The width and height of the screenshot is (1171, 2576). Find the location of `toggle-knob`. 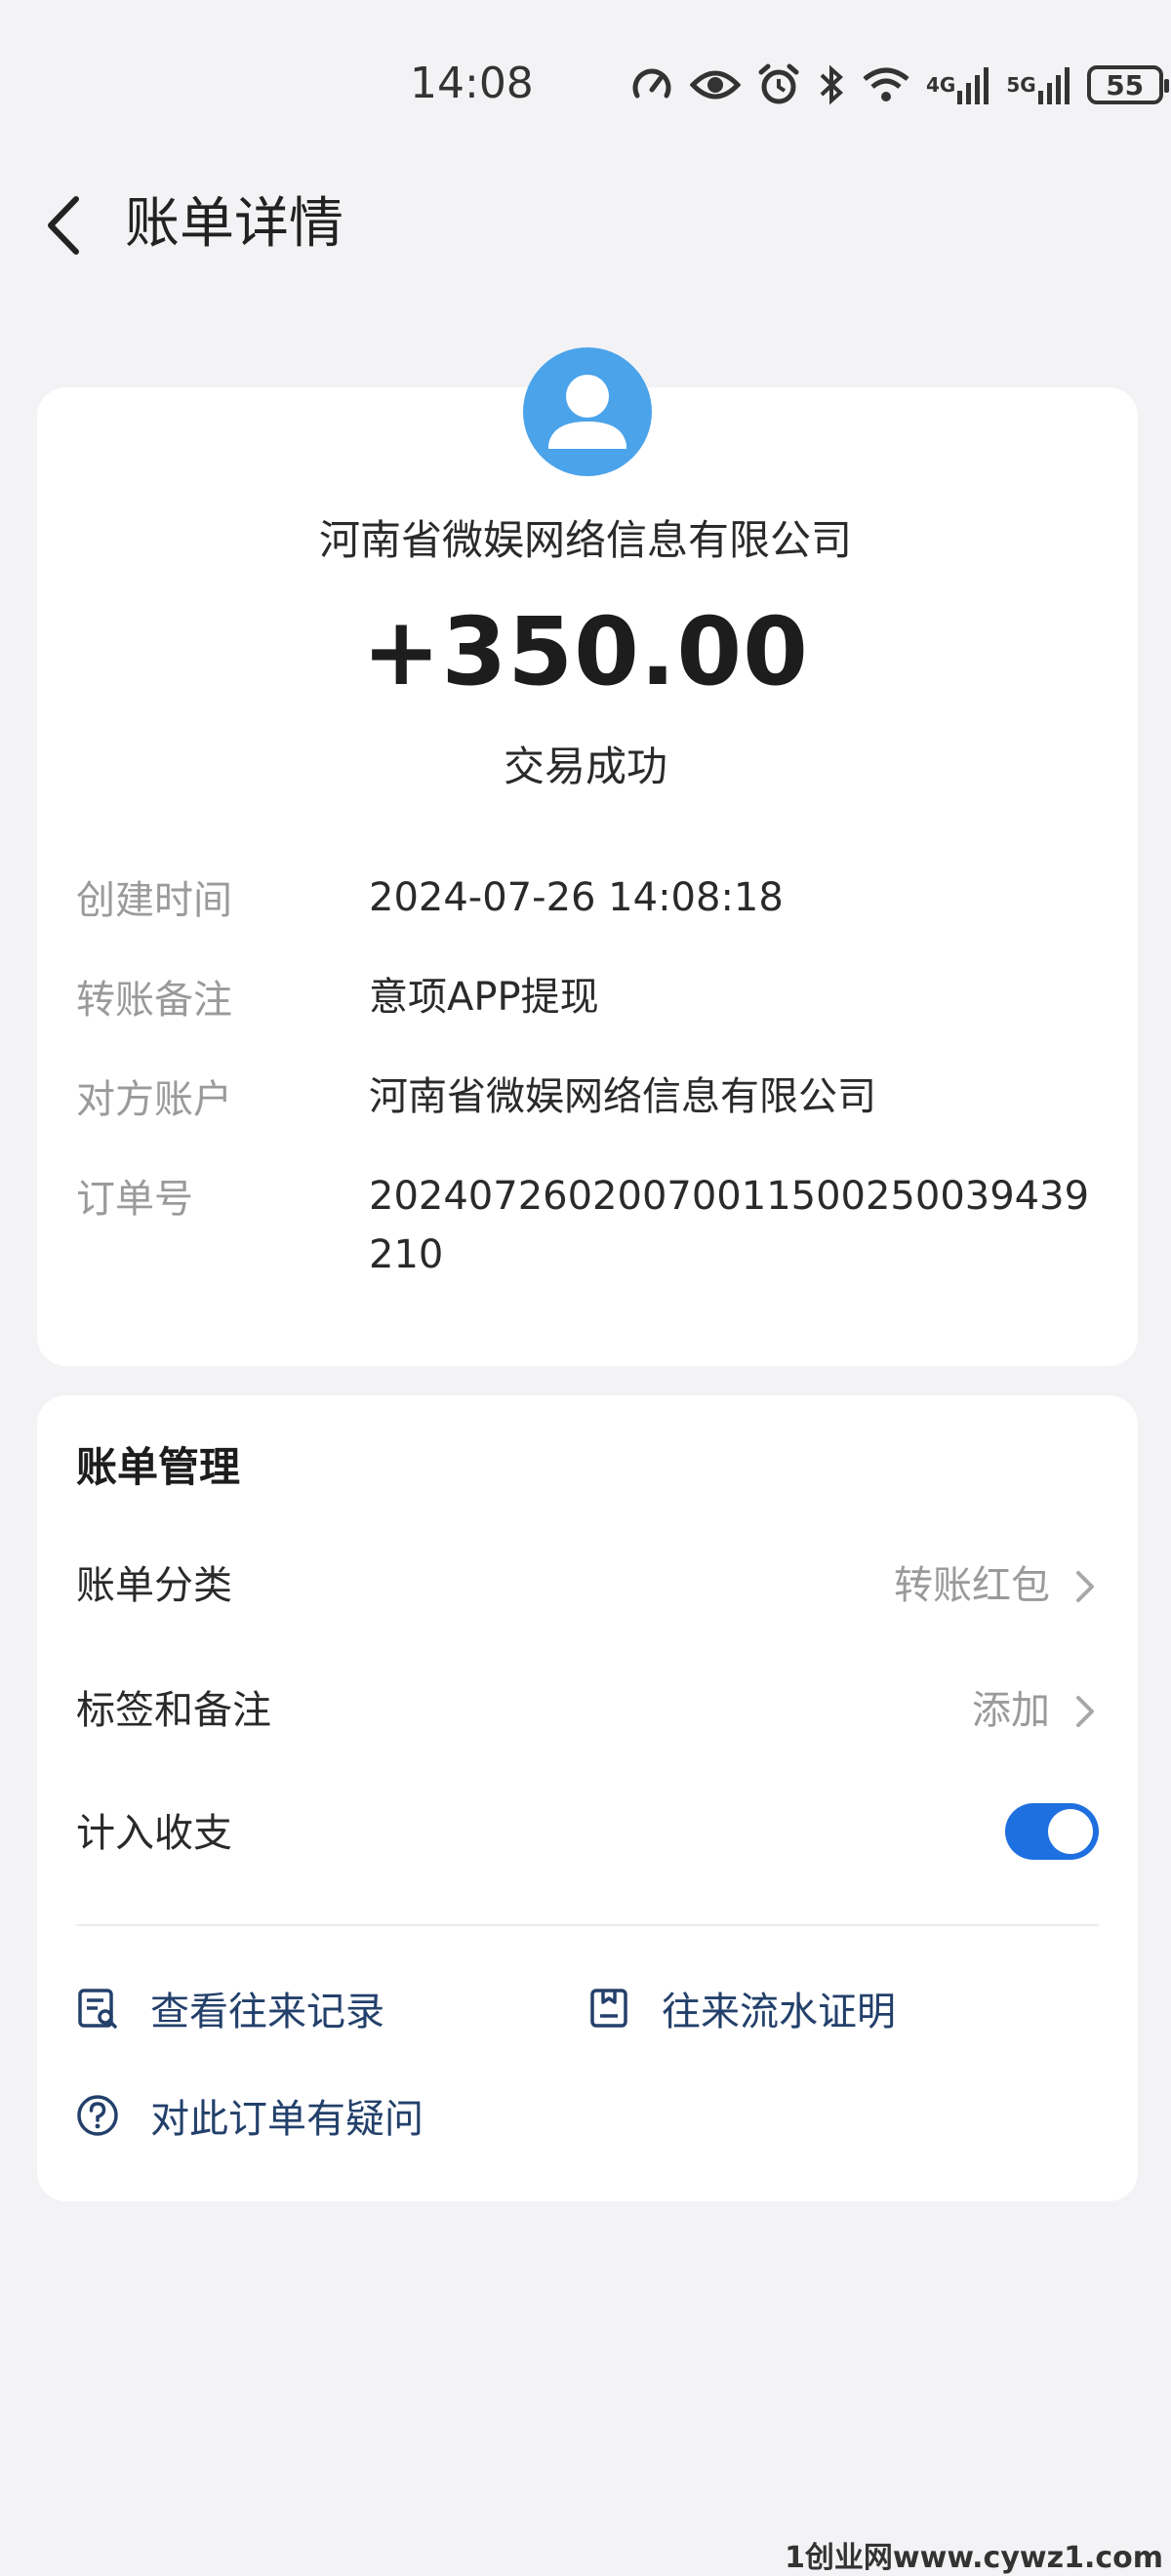

toggle-knob is located at coordinates (1070, 1831).